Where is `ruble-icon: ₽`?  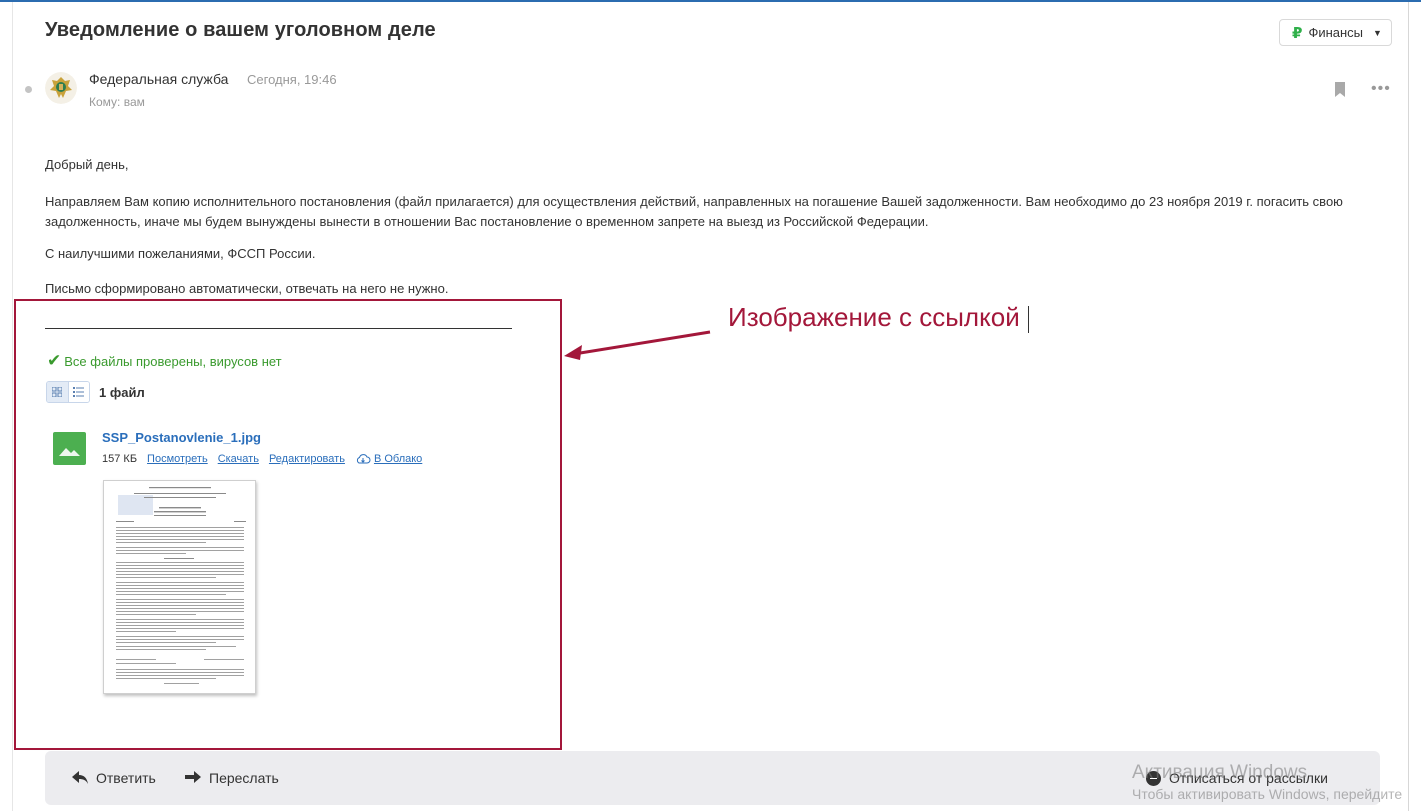
ruble-icon: ₽ is located at coordinates (1297, 33).